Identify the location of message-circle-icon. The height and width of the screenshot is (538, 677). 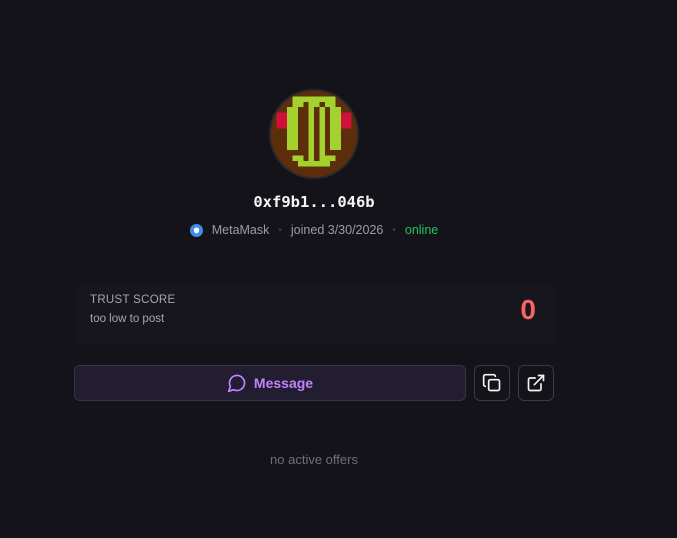
(236, 383).